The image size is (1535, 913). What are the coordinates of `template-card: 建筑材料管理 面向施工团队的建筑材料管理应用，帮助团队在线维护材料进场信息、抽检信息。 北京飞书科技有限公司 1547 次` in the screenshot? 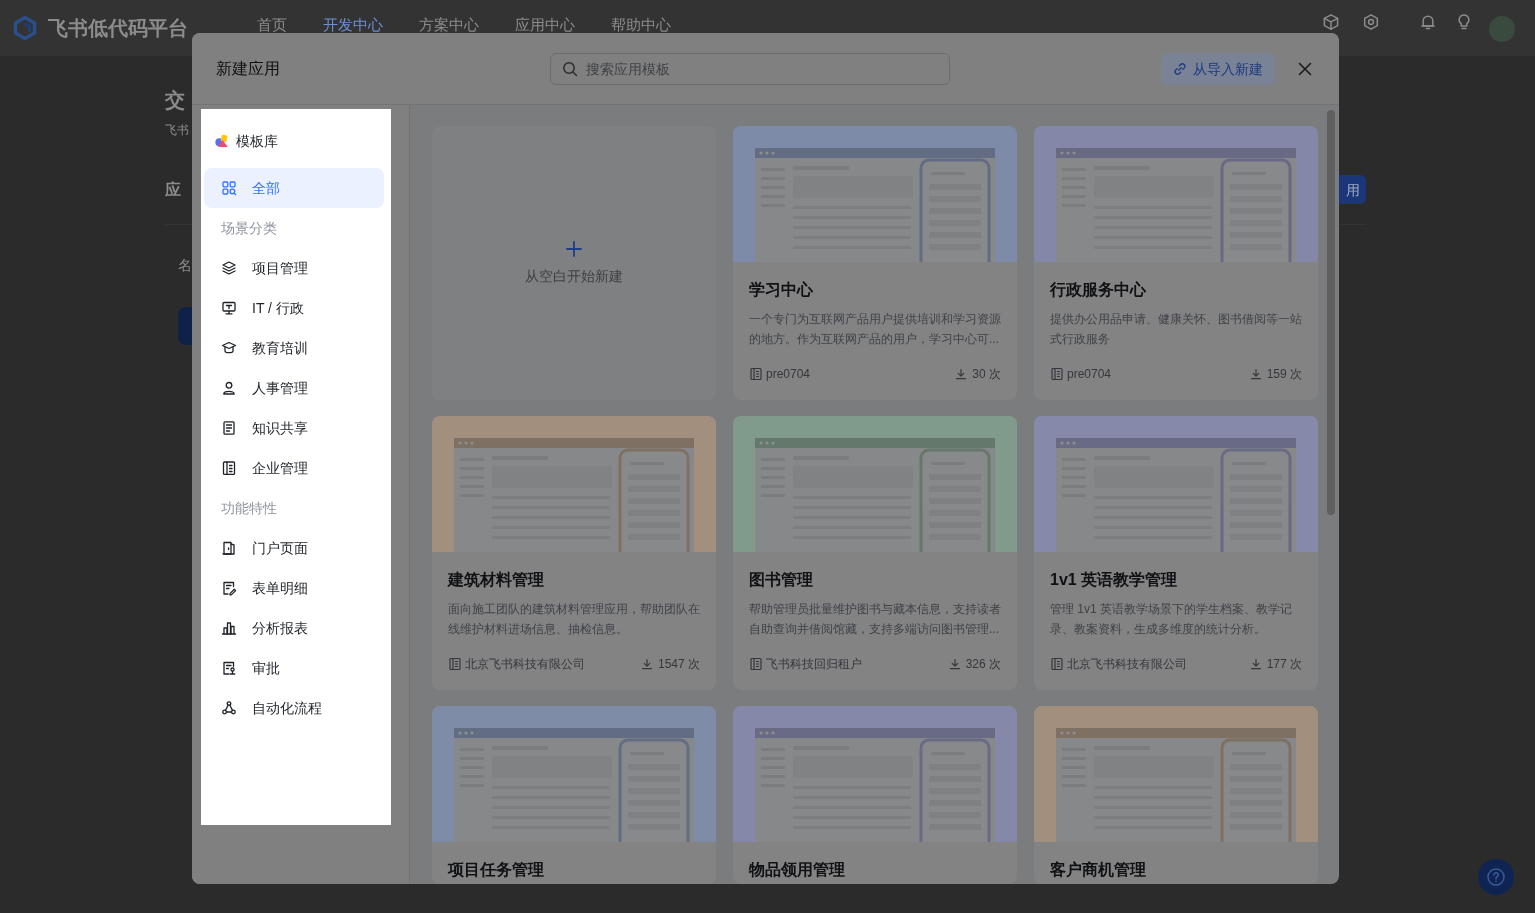 It's located at (574, 553).